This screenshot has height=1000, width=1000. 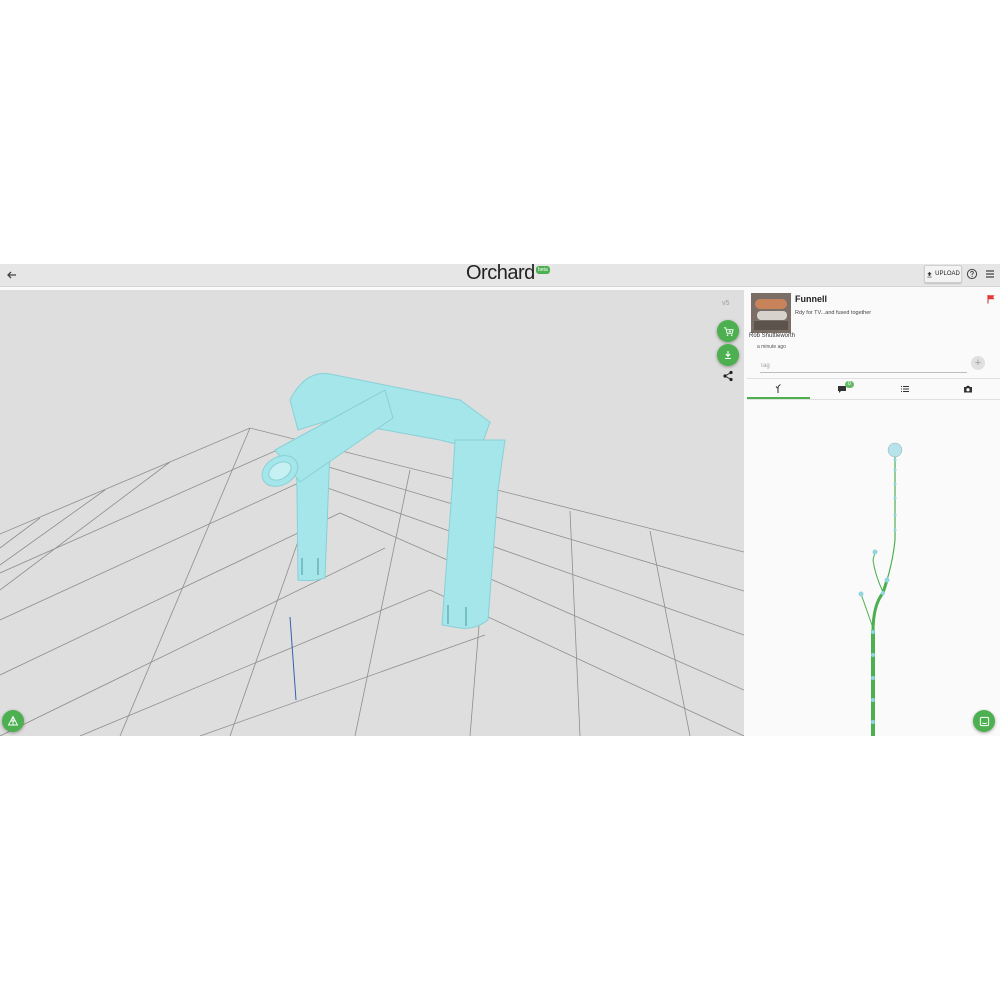 I want to click on post-thumbnail, so click(x=771, y=313).